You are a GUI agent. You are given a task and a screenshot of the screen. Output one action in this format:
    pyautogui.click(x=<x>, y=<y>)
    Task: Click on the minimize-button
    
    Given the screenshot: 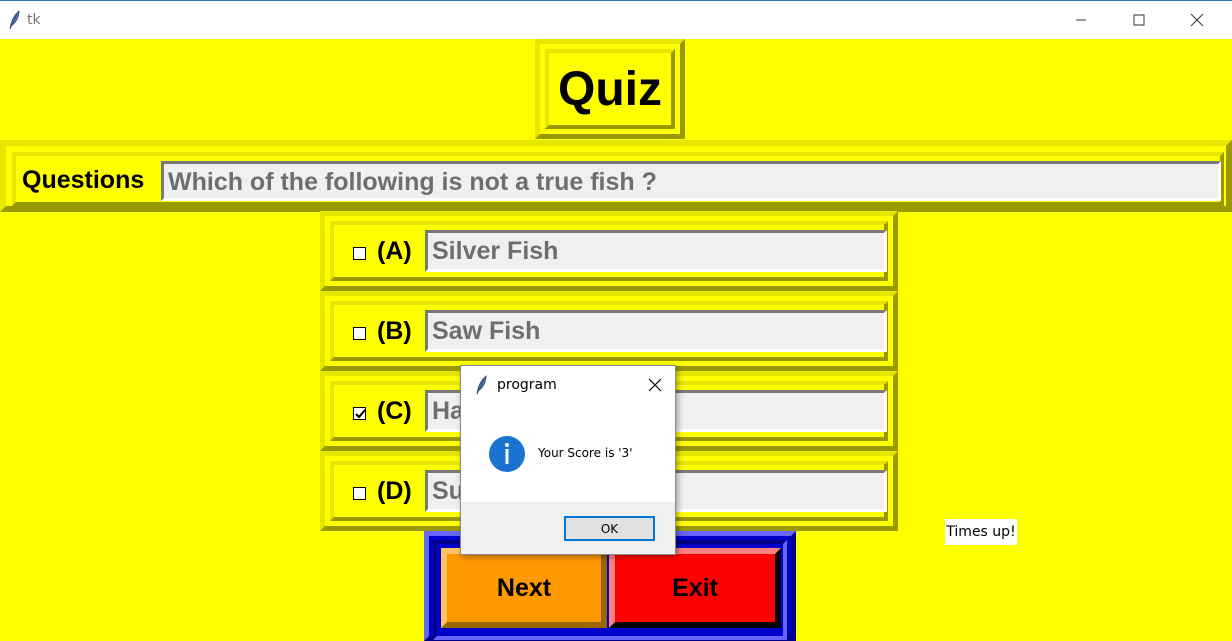 What is the action you would take?
    pyautogui.click(x=1081, y=20)
    